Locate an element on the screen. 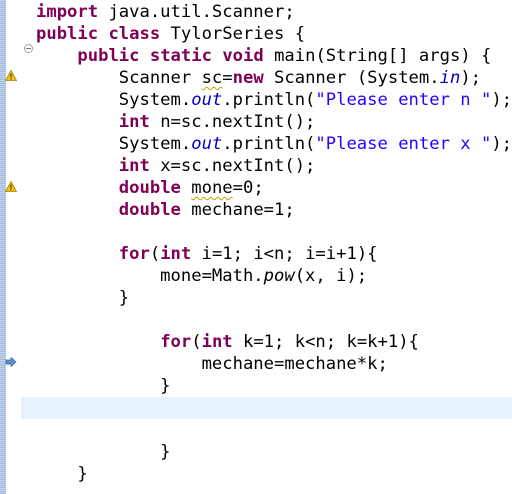  code-line: System.out.println("Please enter x "); is located at coordinates (274, 144).